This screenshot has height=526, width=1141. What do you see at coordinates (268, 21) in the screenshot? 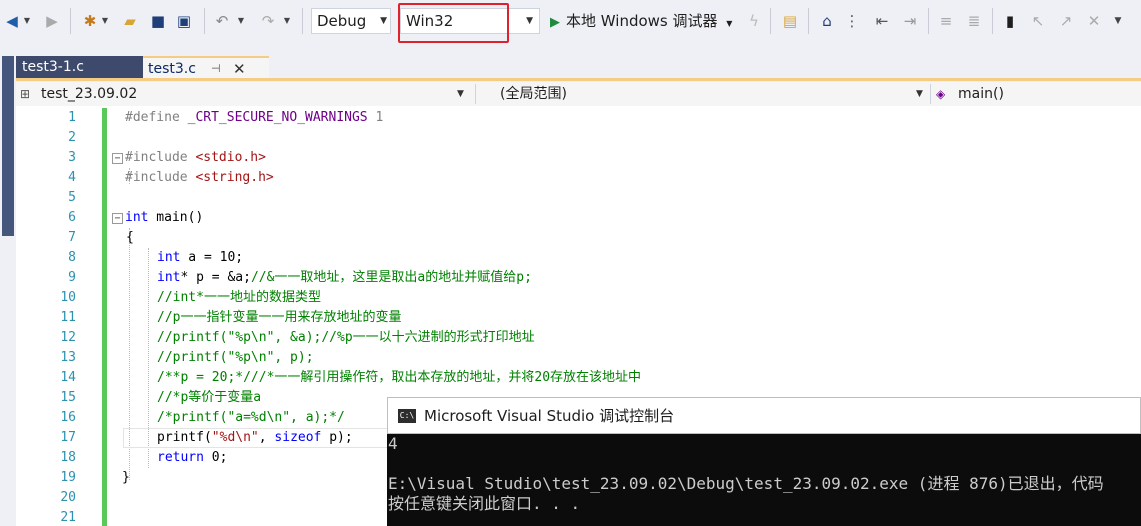
I see `redo-icon: ↷` at bounding box center [268, 21].